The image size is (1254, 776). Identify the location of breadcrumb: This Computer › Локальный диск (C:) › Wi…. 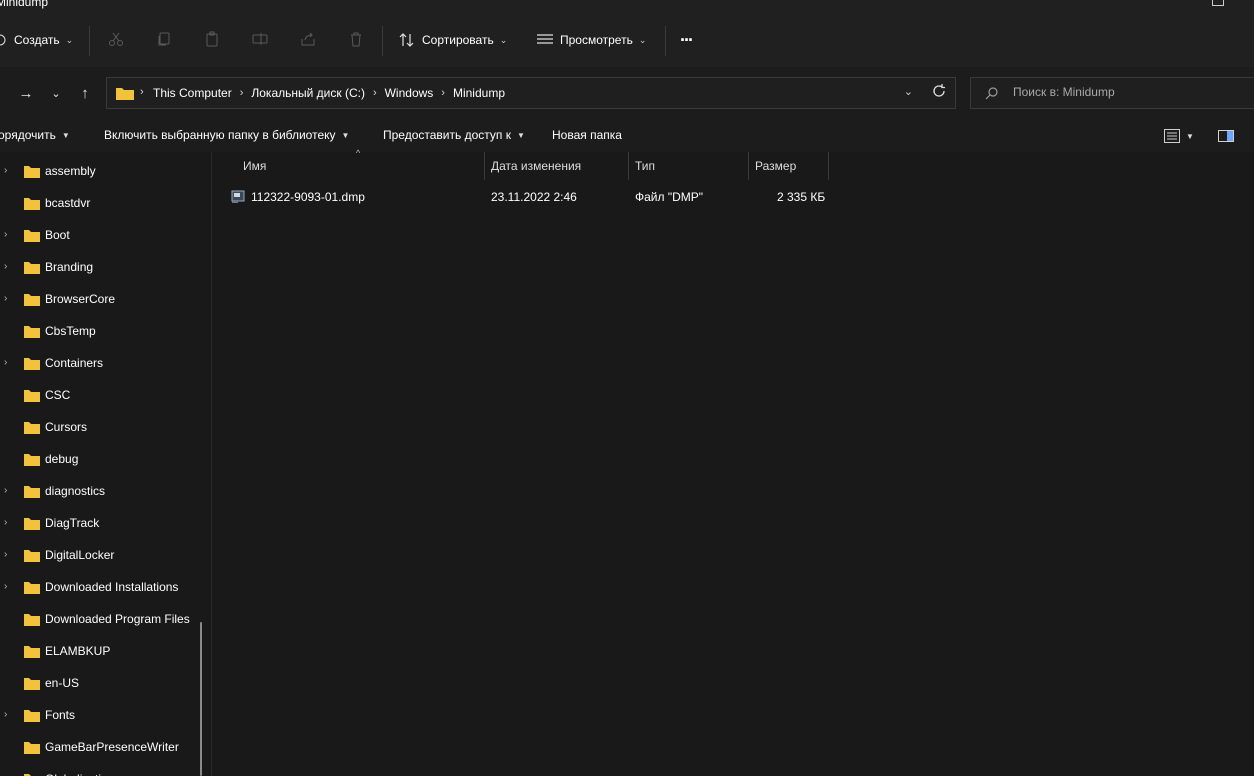
(329, 93).